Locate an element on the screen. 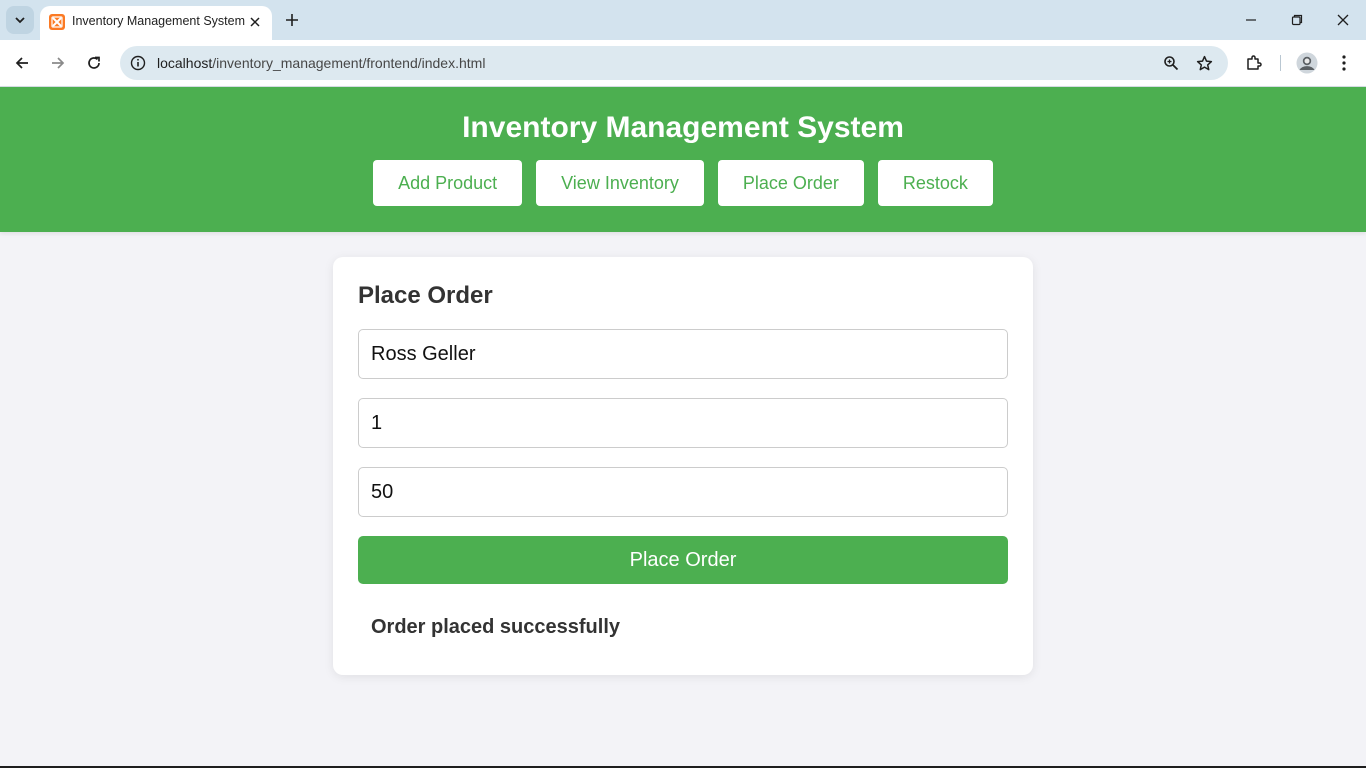 Image resolution: width=1366 pixels, height=768 pixels. back-button is located at coordinates (22, 63).